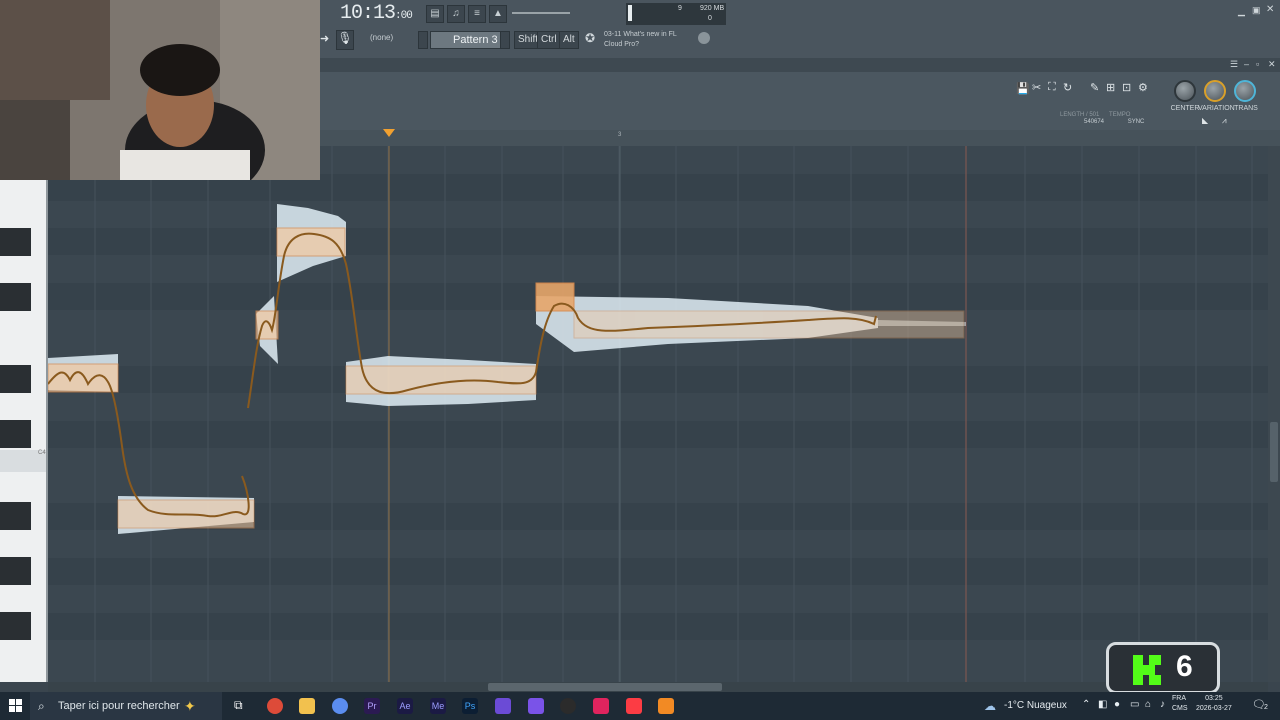  I want to click on window-close-icon: ✕, so click(1272, 64).